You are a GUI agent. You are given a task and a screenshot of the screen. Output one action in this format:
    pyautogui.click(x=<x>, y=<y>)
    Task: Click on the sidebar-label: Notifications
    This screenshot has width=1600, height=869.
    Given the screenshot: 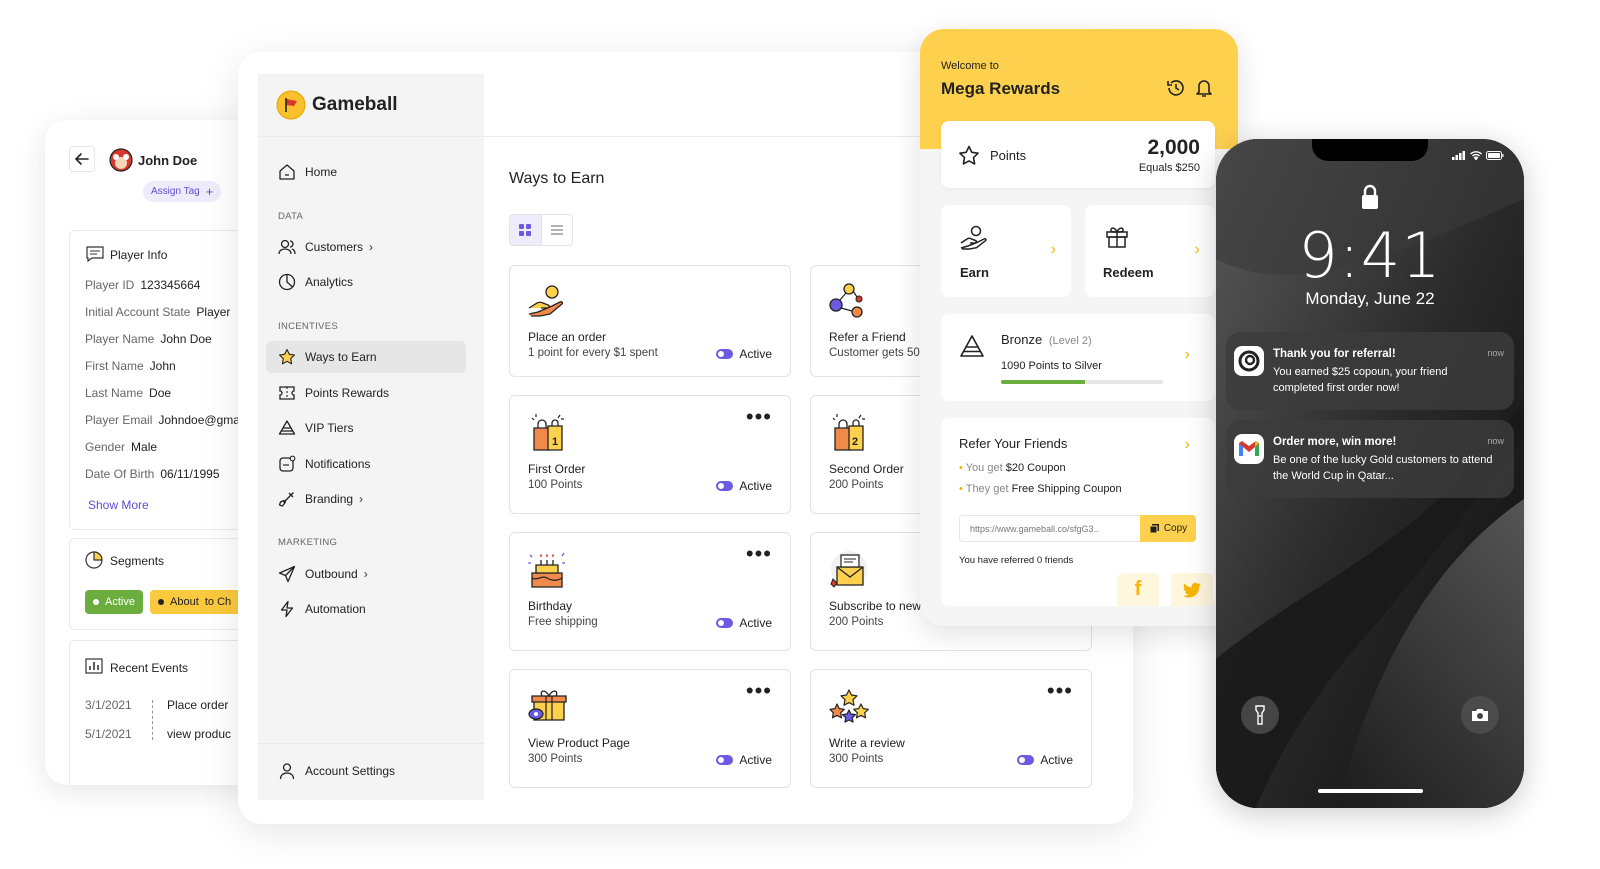 What is the action you would take?
    pyautogui.click(x=338, y=464)
    